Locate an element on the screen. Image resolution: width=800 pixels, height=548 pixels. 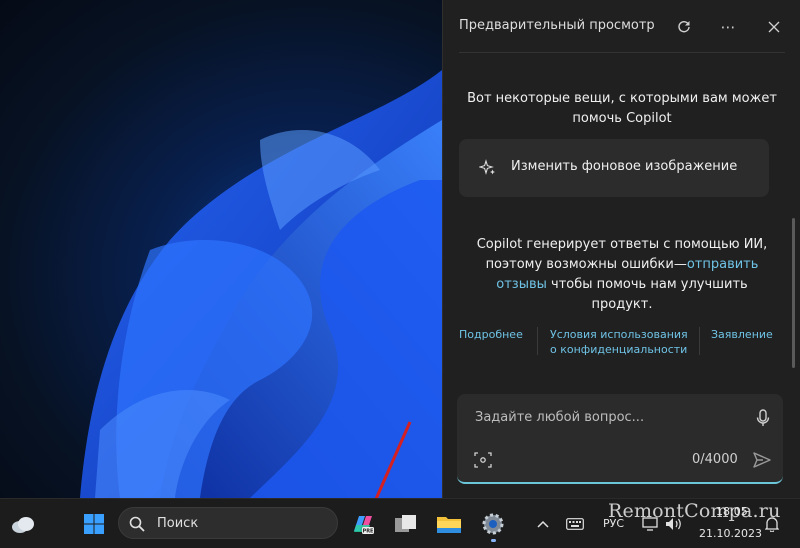
refresh-button is located at coordinates (684, 27).